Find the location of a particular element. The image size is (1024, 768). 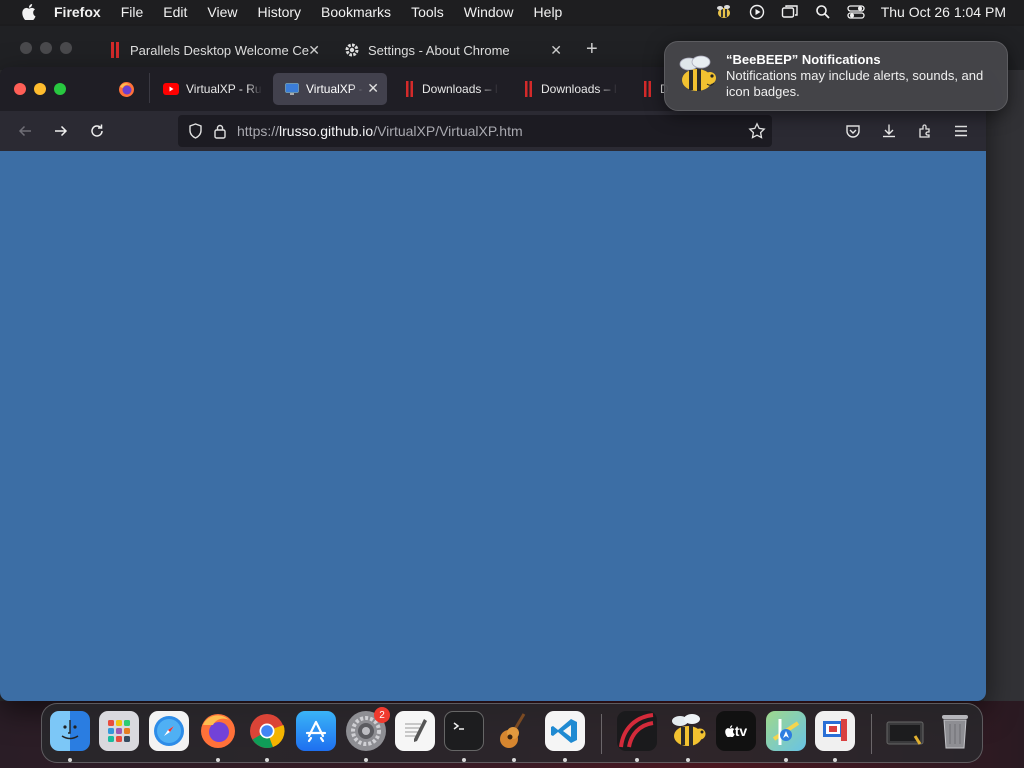

remote-icon is located at coordinates (835, 731).